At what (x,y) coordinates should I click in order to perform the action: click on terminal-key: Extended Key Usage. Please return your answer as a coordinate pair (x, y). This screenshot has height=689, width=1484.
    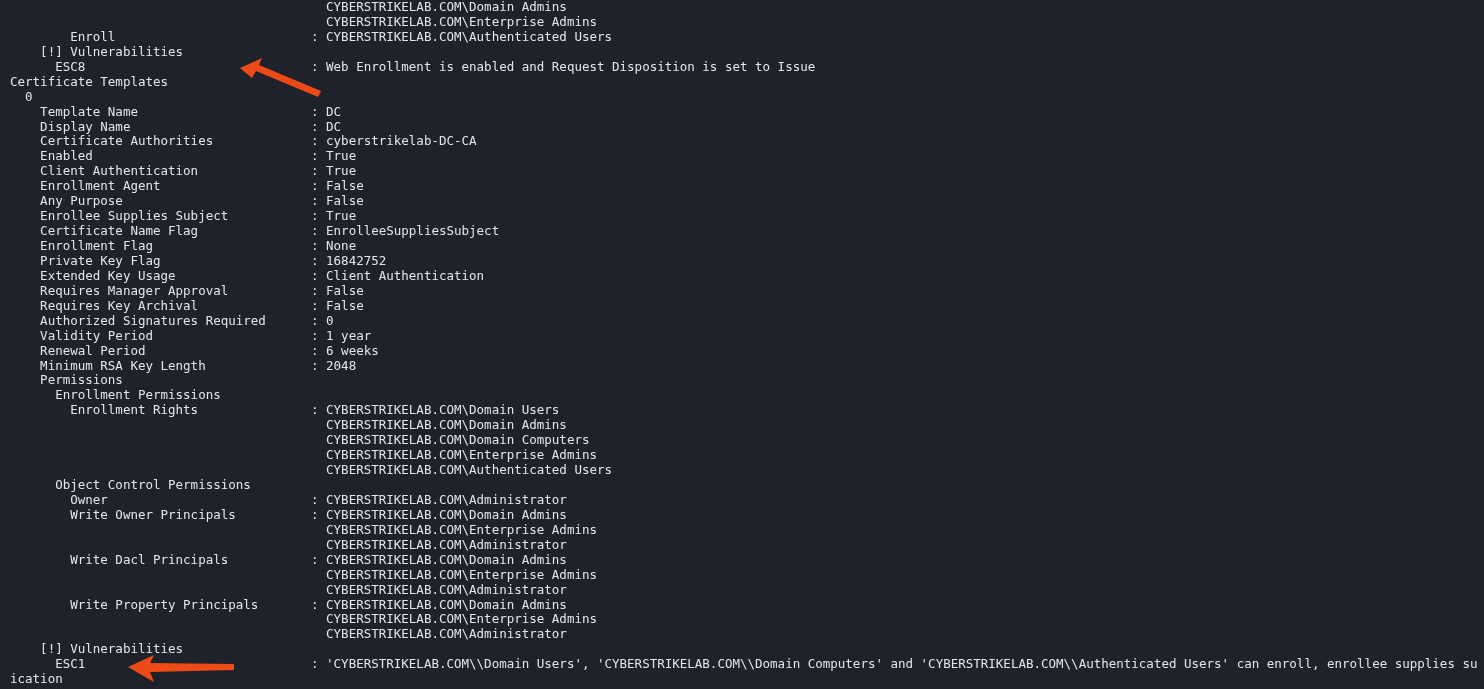
    Looking at the image, I should click on (93, 276).